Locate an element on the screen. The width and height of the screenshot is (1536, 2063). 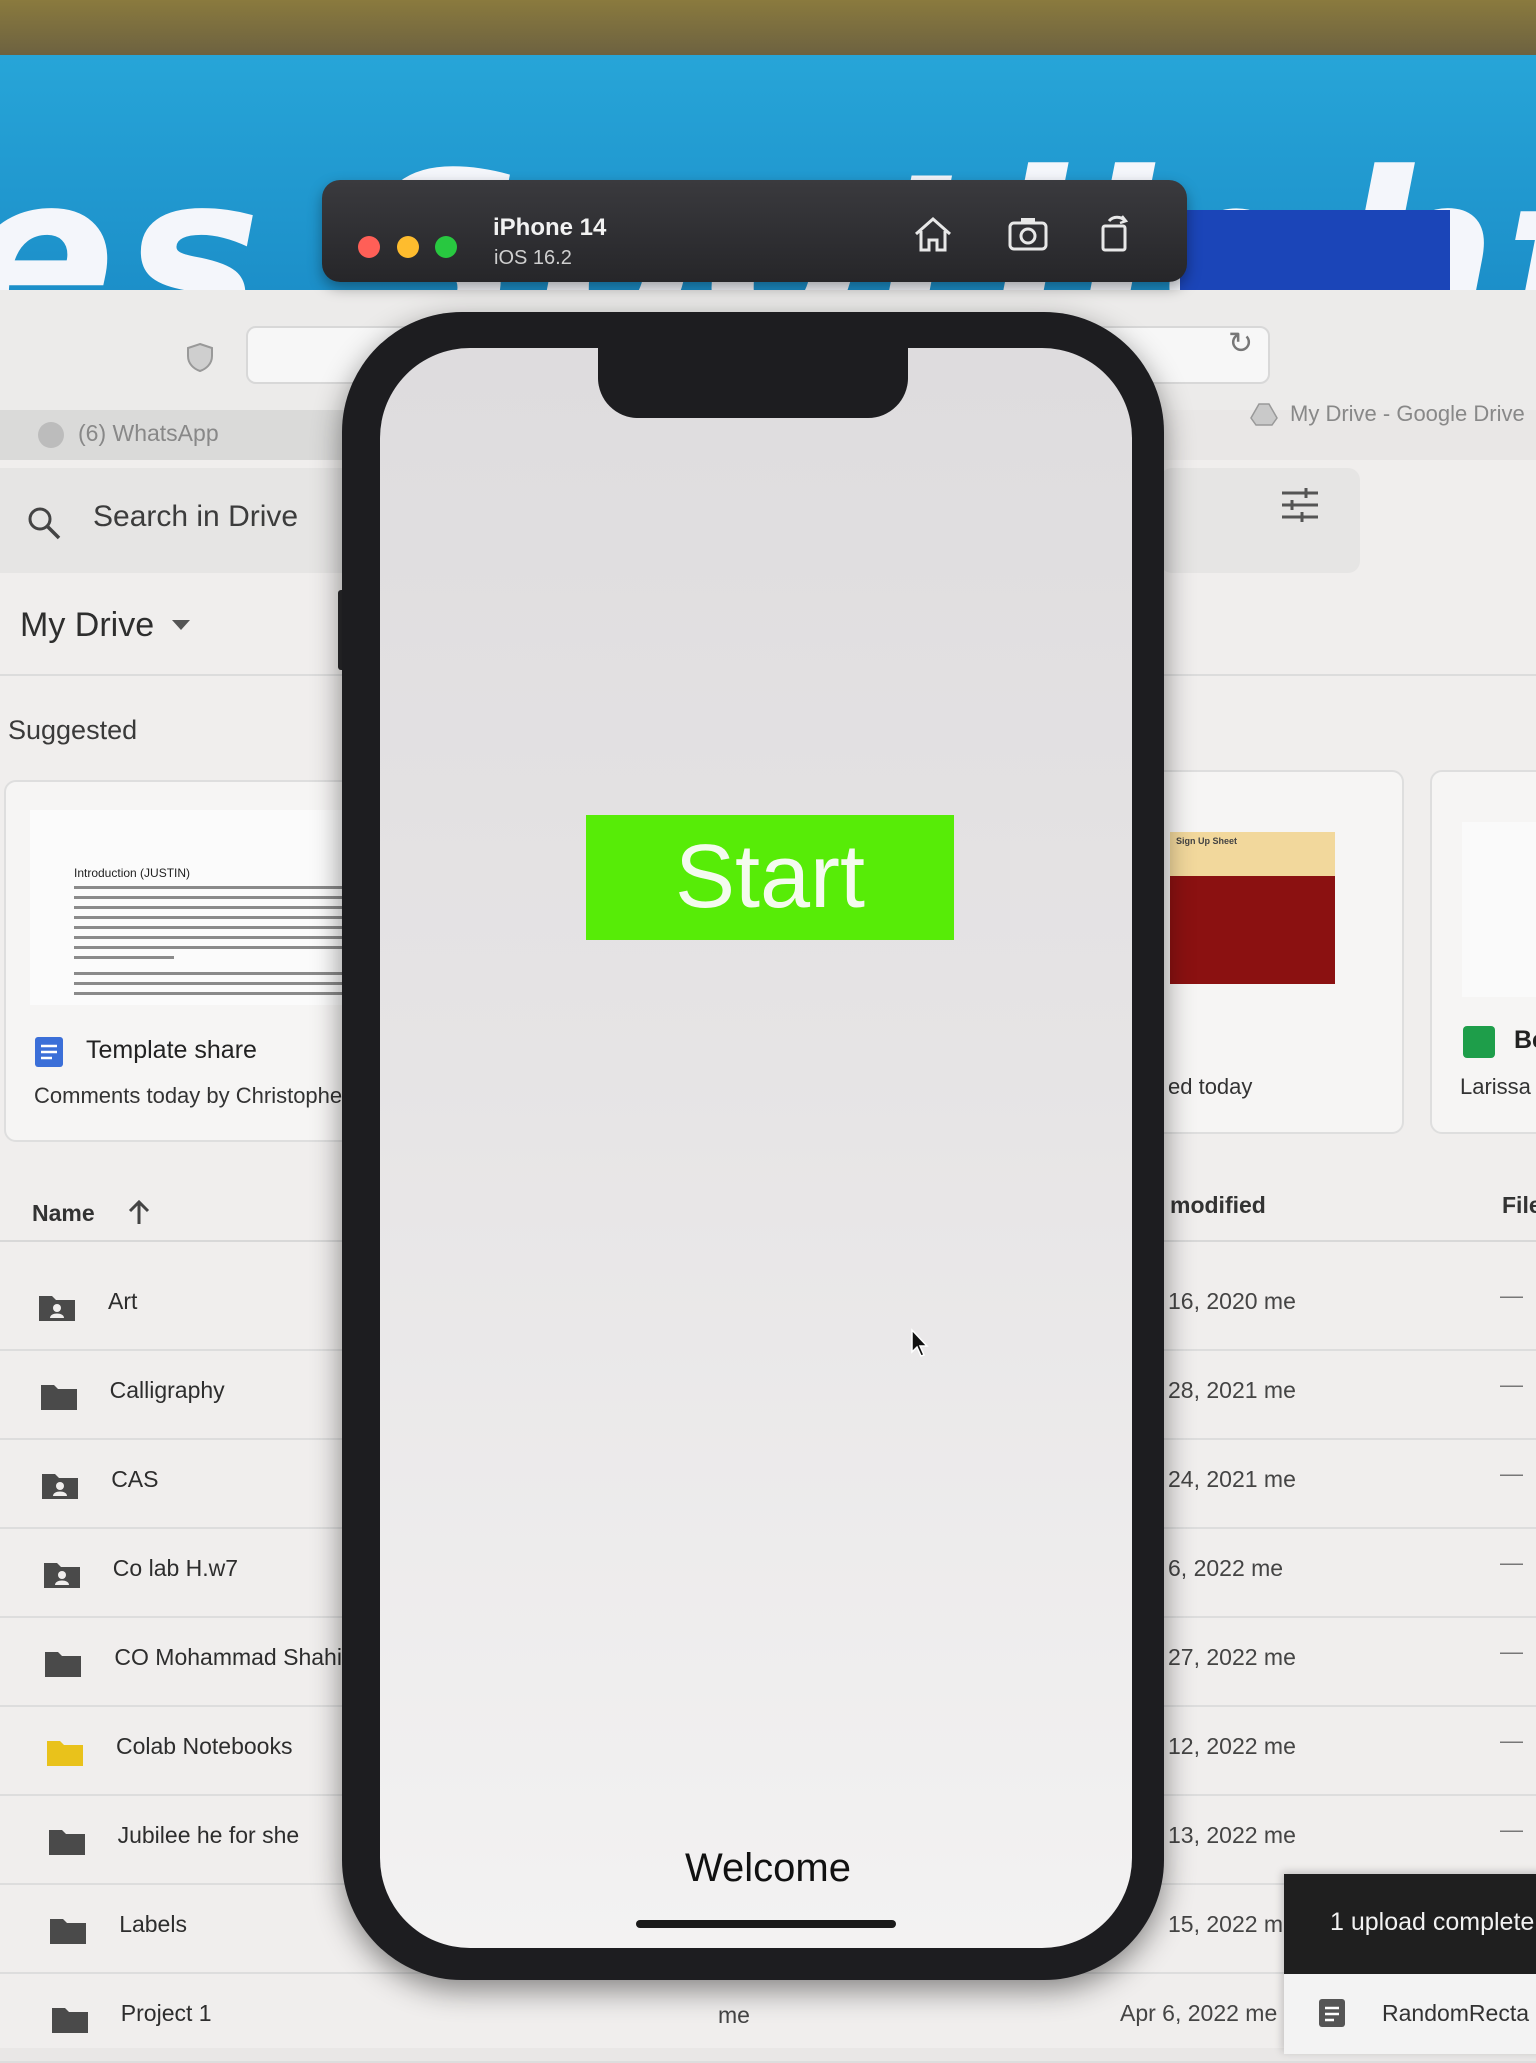
row-name: Jubilee he for she is located at coordinates (208, 1835).